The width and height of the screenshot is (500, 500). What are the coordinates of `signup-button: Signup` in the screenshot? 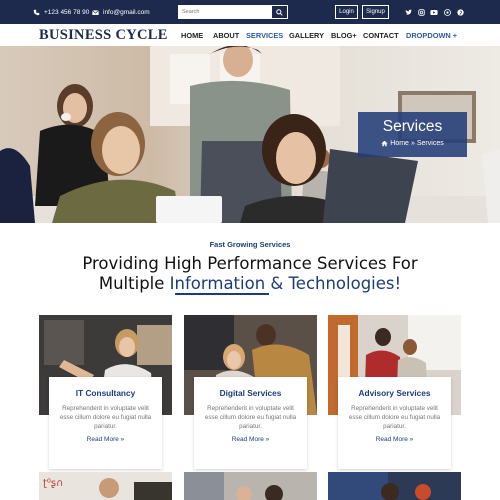 It's located at (375, 12).